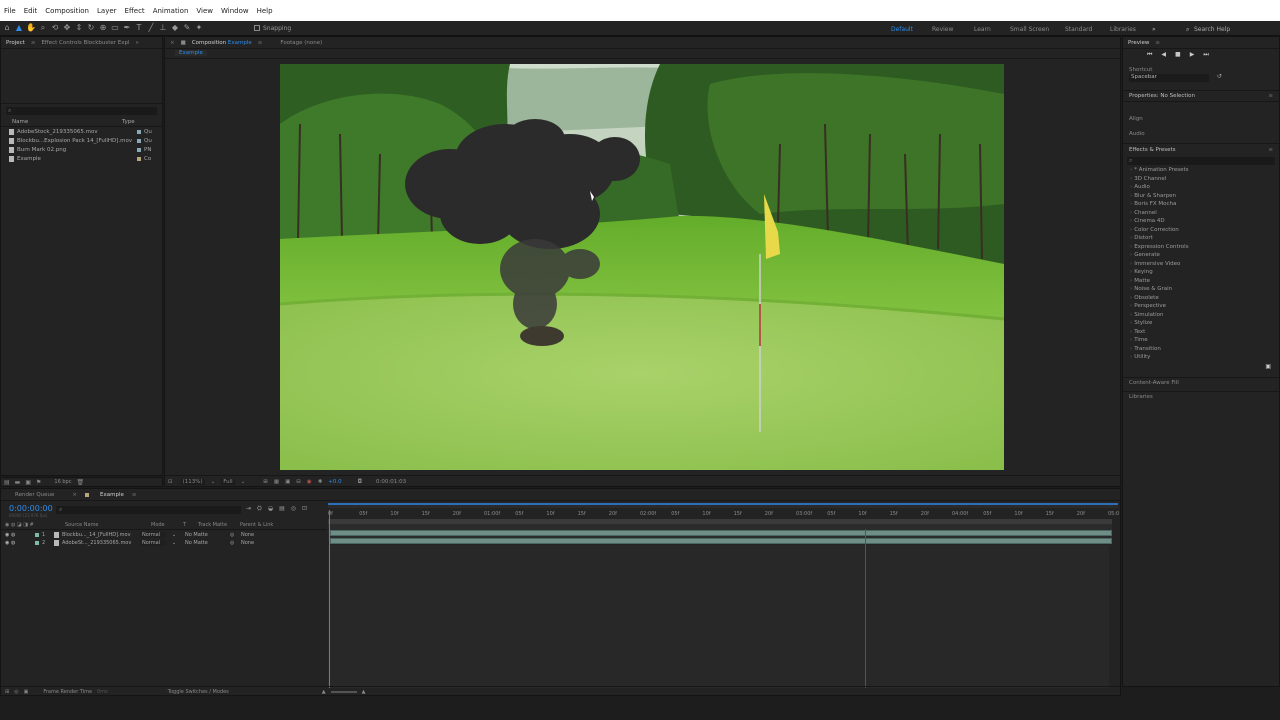 Image resolution: width=1280 pixels, height=720 pixels. I want to click on effects-category-item: Color Correction, so click(1201, 231).